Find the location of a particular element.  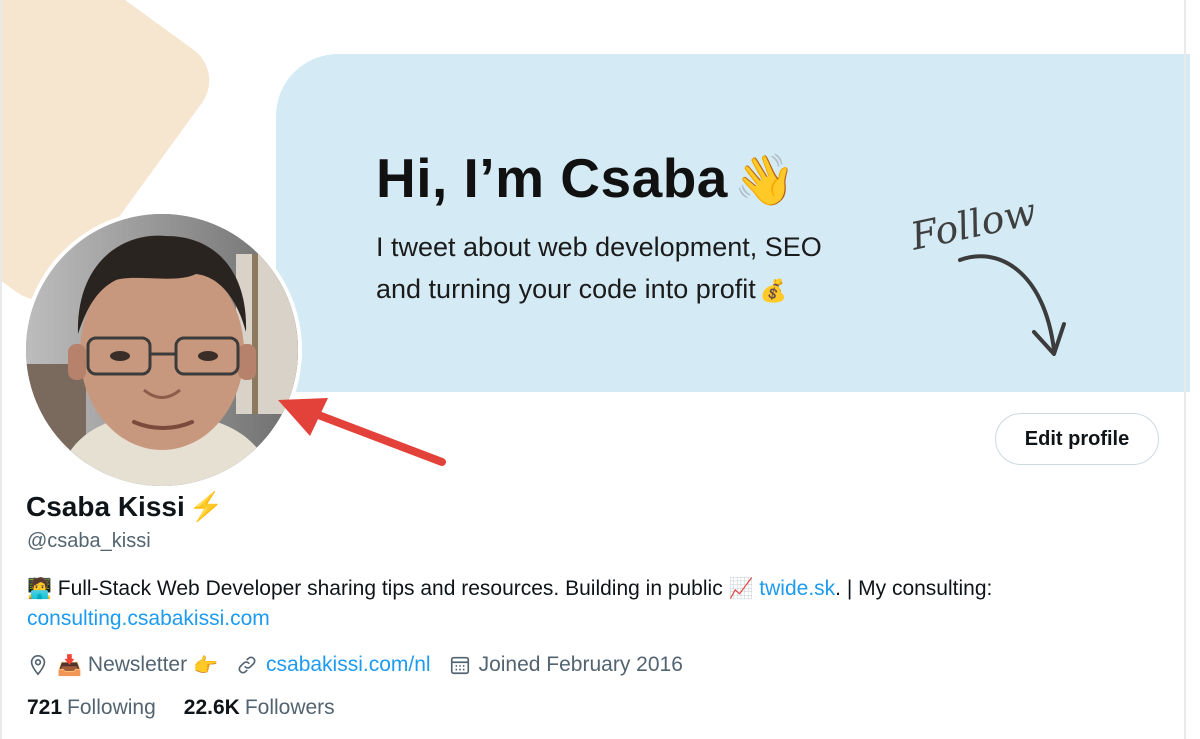

avatar-portrait-icon is located at coordinates (162, 350).